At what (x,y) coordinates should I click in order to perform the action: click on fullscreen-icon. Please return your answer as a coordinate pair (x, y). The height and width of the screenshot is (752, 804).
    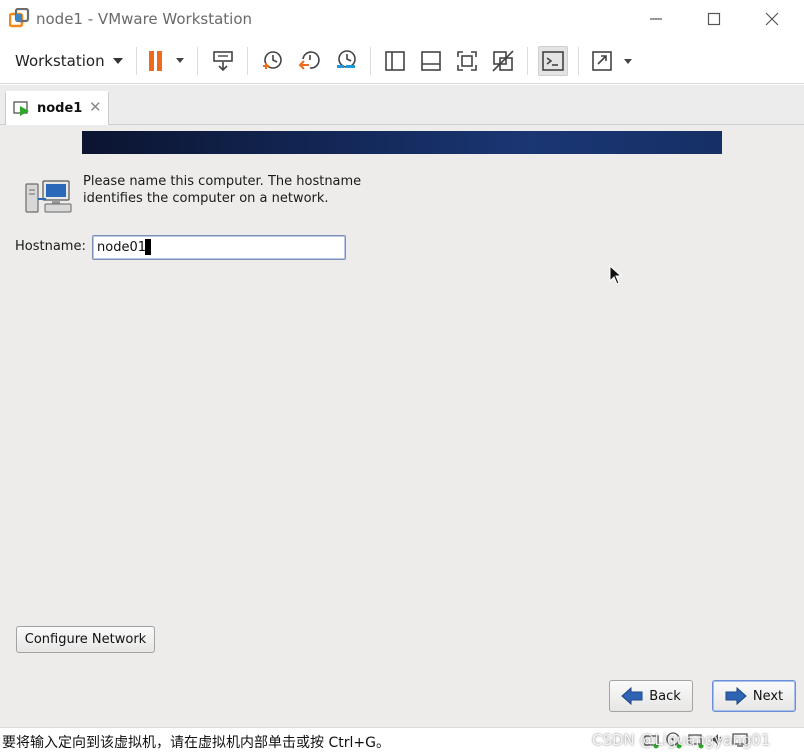
    Looking at the image, I should click on (612, 61).